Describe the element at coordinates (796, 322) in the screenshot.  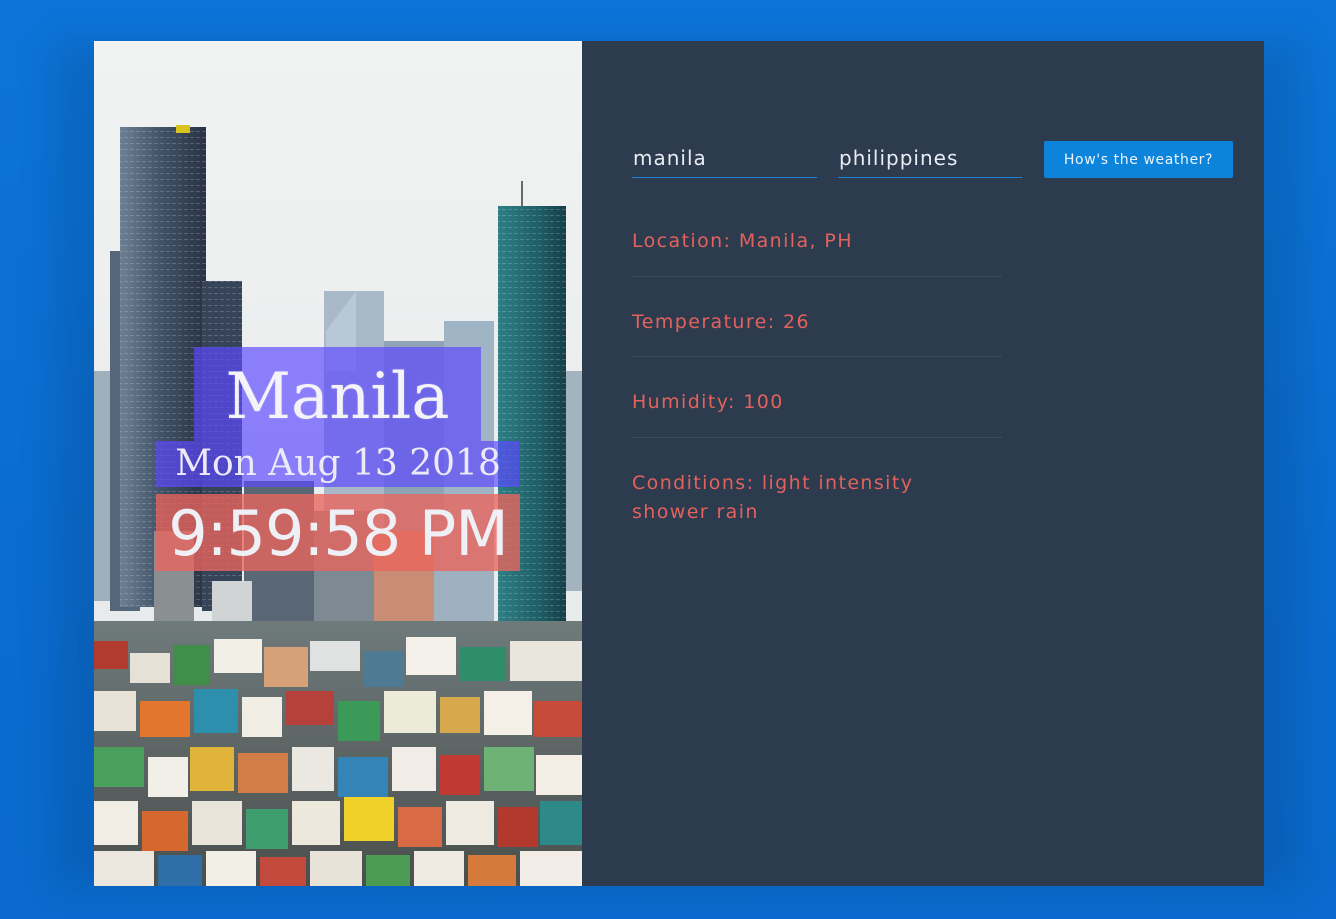
I see `temperature-value: 26` at that location.